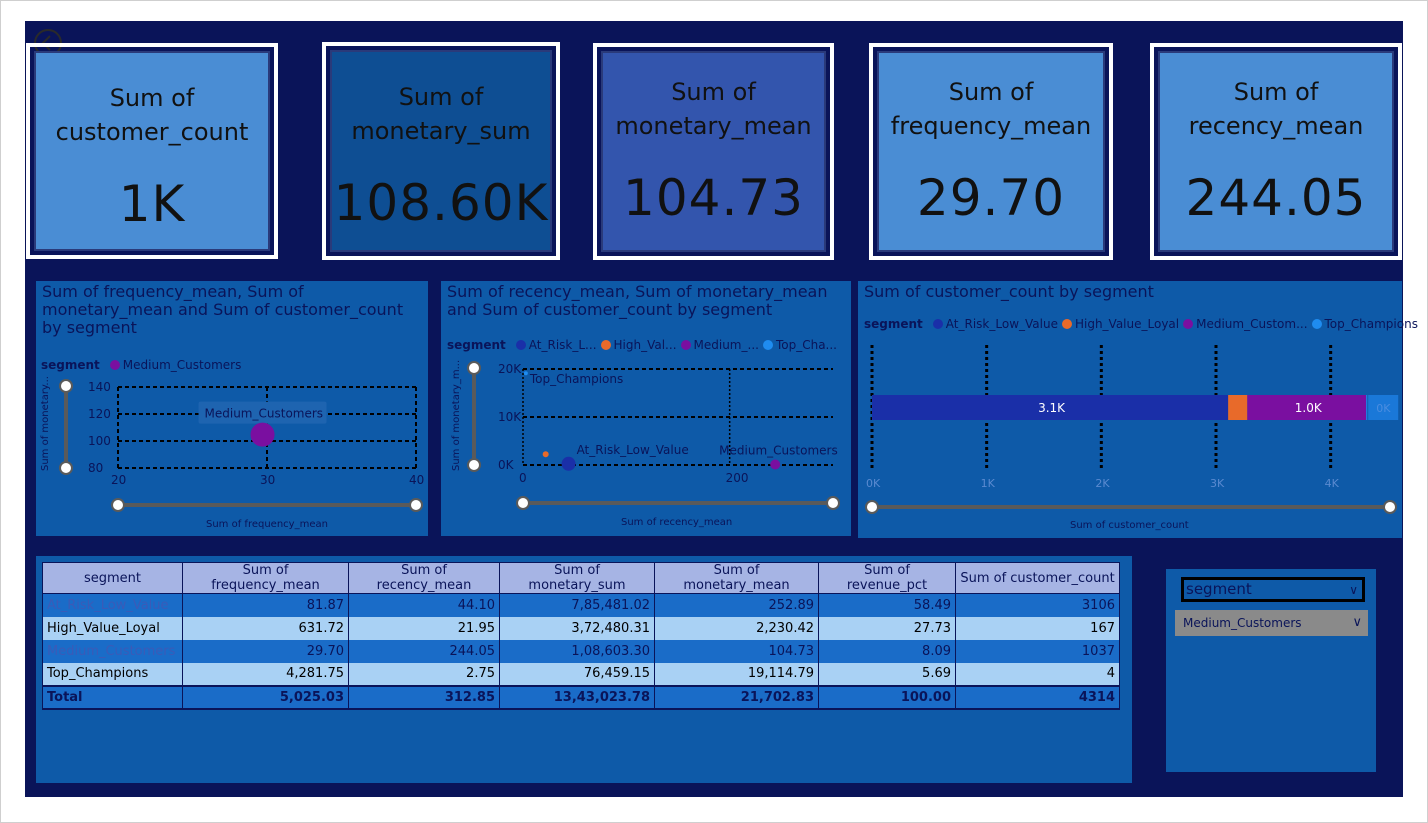 The height and width of the screenshot is (823, 1428). I want to click on column-header: Sum of monetary_mean, so click(736, 578).